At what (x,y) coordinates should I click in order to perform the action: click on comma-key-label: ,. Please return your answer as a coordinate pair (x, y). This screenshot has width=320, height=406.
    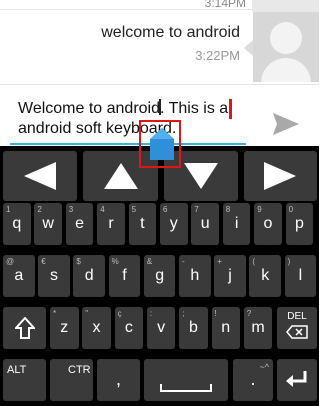
    Looking at the image, I should click on (118, 379).